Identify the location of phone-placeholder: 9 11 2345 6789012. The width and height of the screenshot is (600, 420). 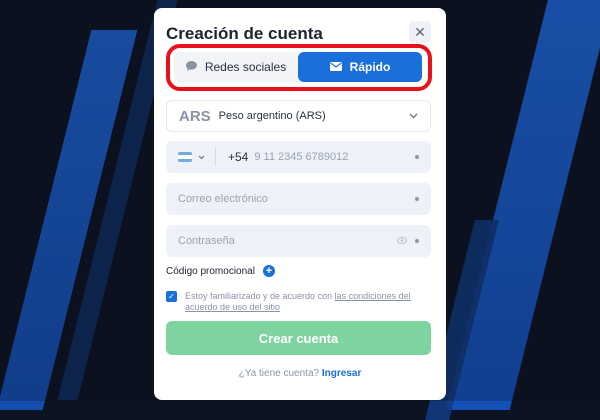
(301, 157).